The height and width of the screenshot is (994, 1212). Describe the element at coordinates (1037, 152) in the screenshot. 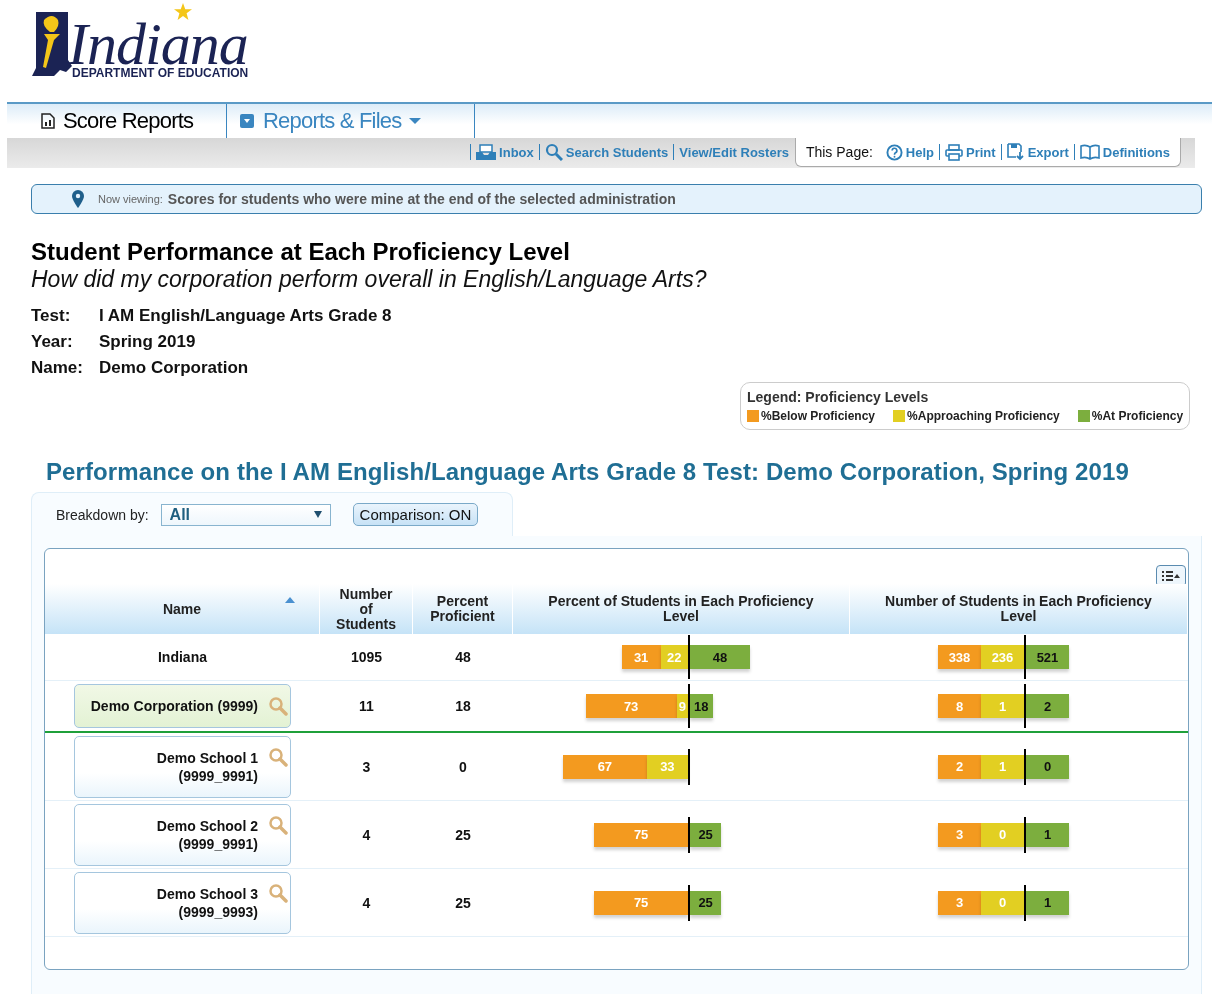

I see `page-tool-link: Export` at that location.